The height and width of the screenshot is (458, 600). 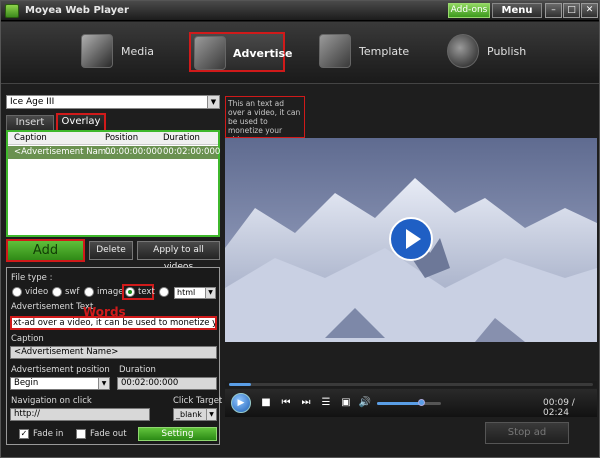 I want to click on caption-label: Caption, so click(x=27, y=339).